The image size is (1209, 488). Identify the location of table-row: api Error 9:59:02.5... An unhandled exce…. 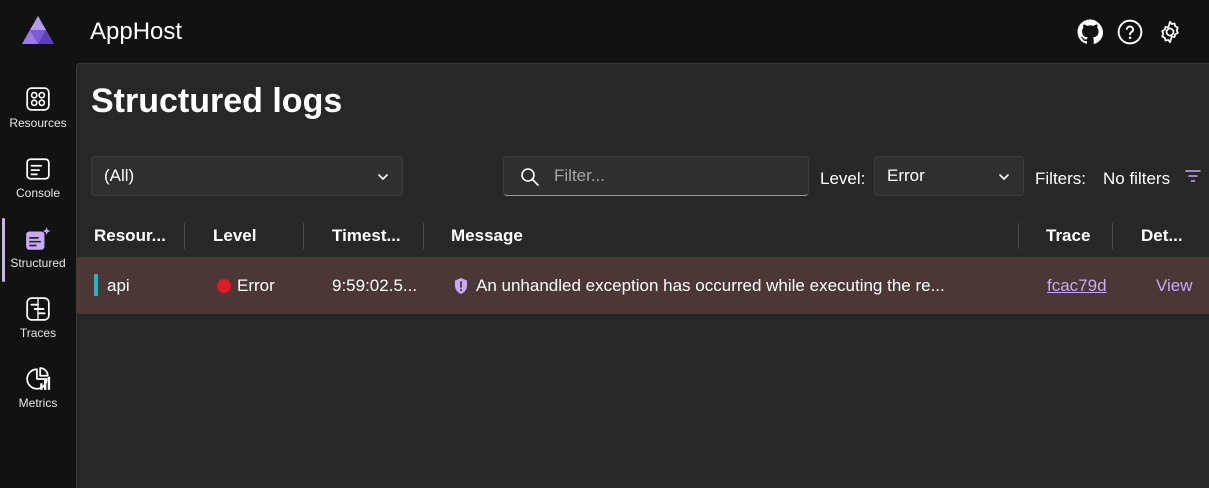
(643, 285).